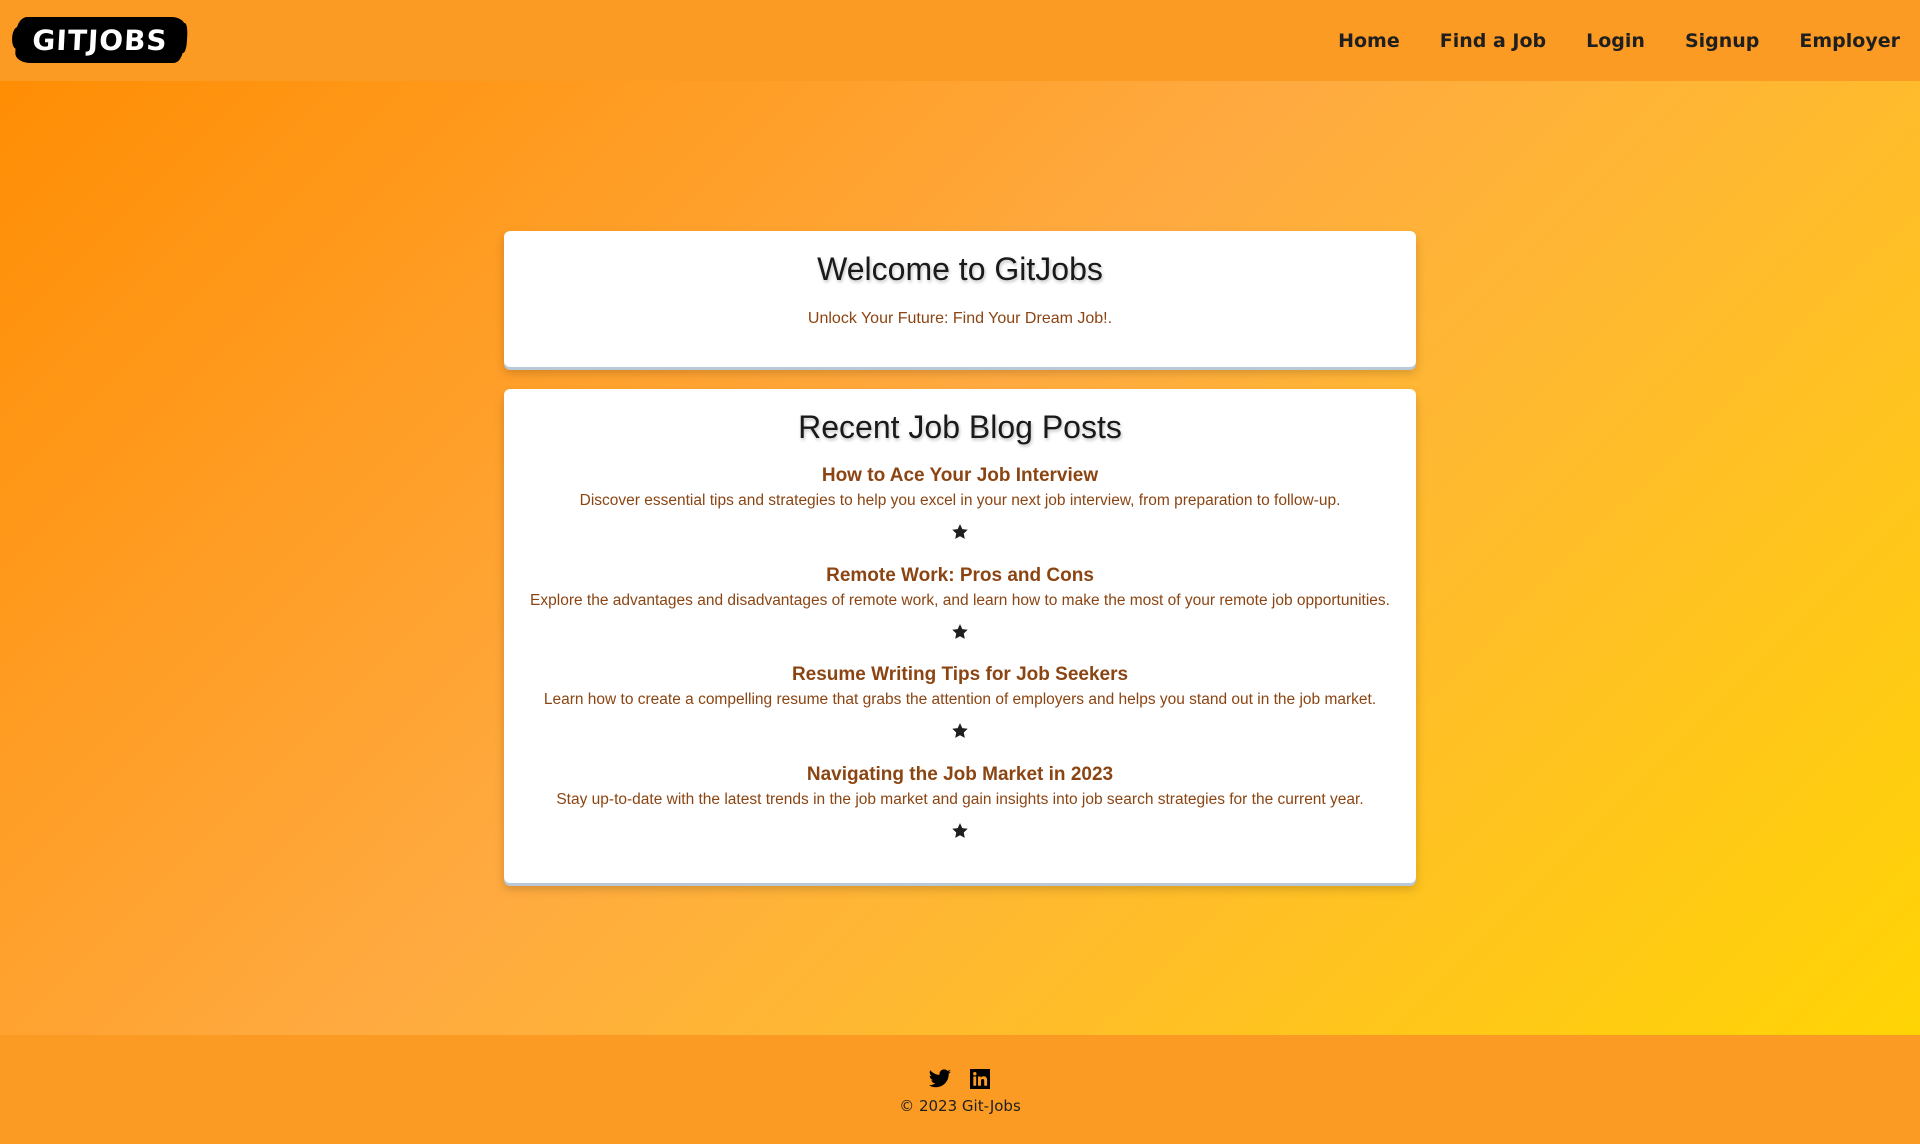 Image resolution: width=1920 pixels, height=1144 pixels. Describe the element at coordinates (960, 675) in the screenshot. I see `blog-post-title: Resume Writing Tips for Job Seekers` at that location.